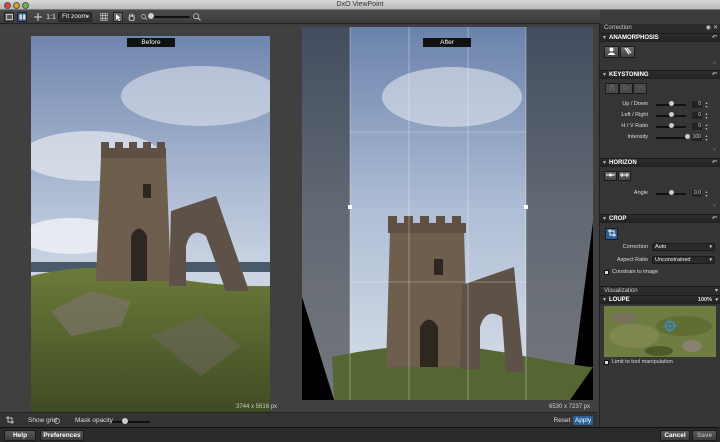 The width and height of the screenshot is (720, 442). I want to click on angle-thumb, so click(671, 192).